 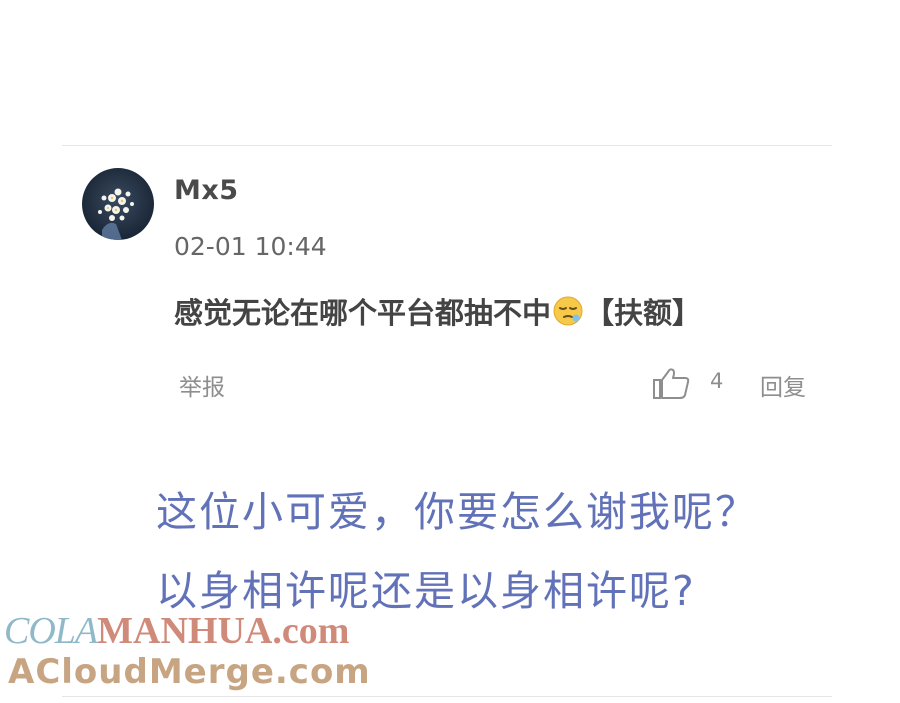 I want to click on thumbs-up-icon, so click(x=671, y=383).